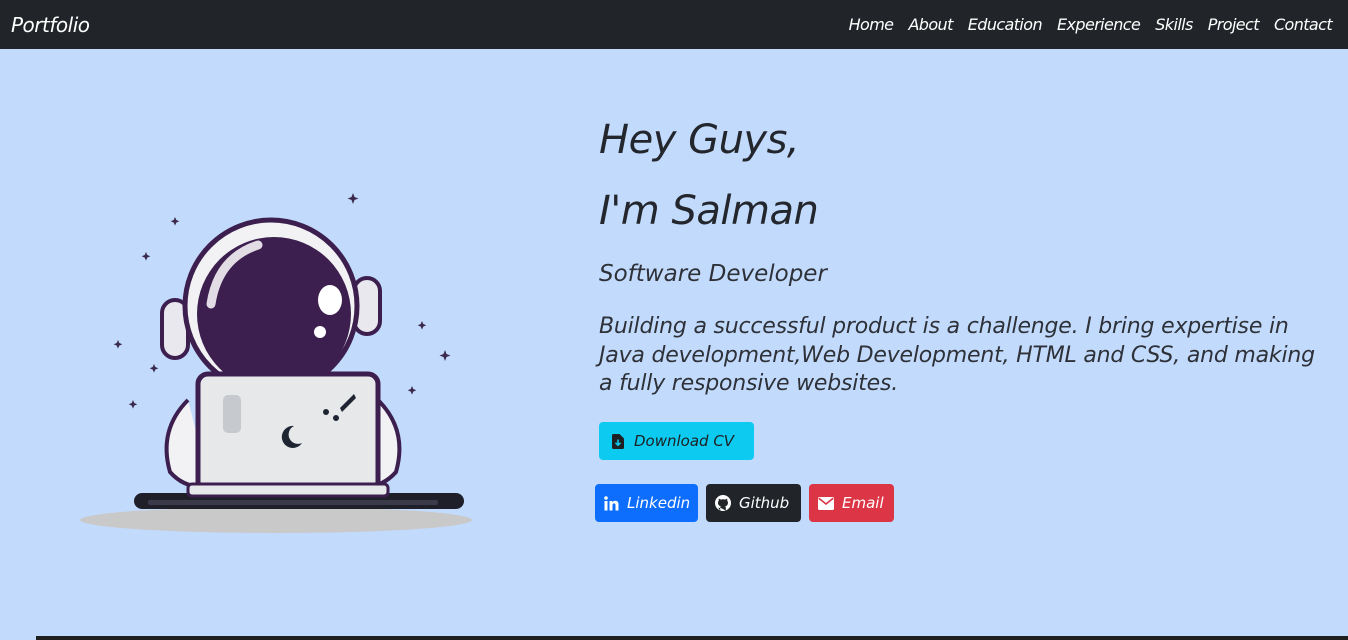 This screenshot has height=640, width=1348. I want to click on email-button: Email, so click(851, 503).